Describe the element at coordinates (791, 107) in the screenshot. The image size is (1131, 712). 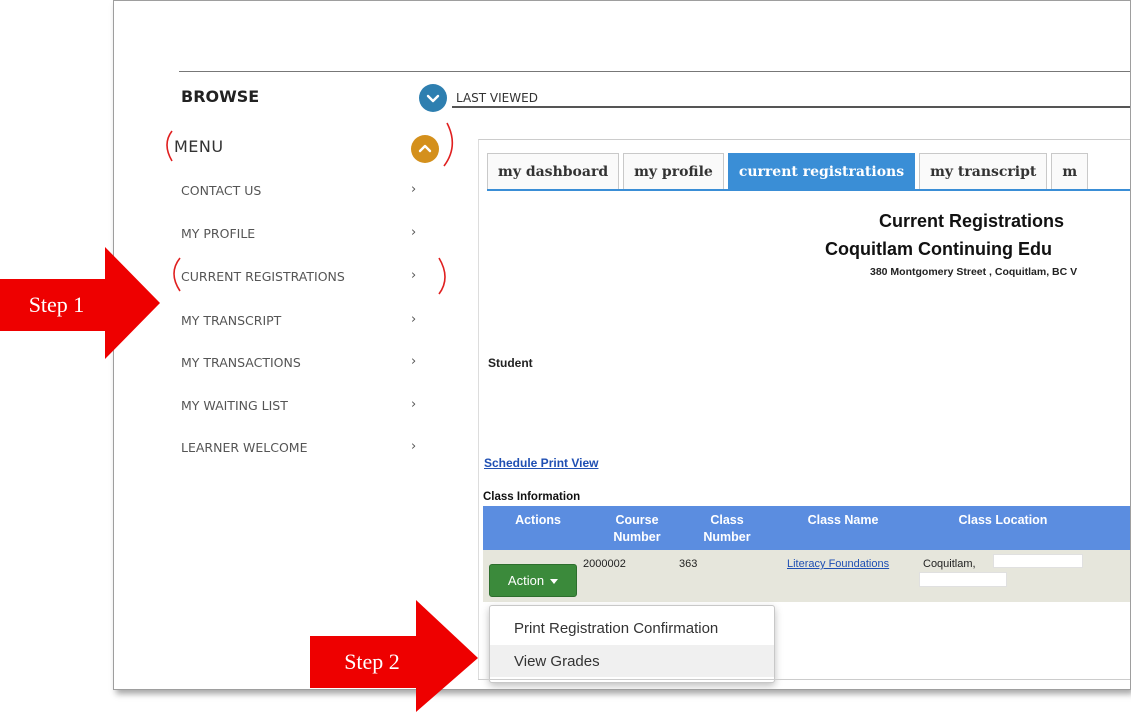
I see `last-viewed-divider` at that location.